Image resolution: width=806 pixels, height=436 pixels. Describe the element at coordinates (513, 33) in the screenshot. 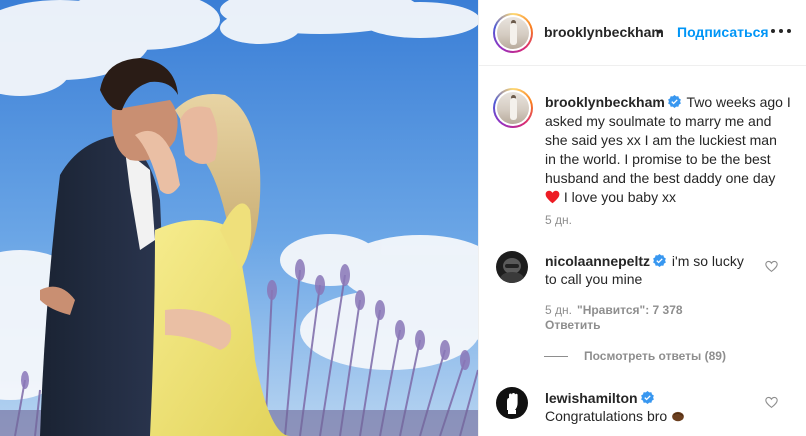

I see `author-avatar` at that location.